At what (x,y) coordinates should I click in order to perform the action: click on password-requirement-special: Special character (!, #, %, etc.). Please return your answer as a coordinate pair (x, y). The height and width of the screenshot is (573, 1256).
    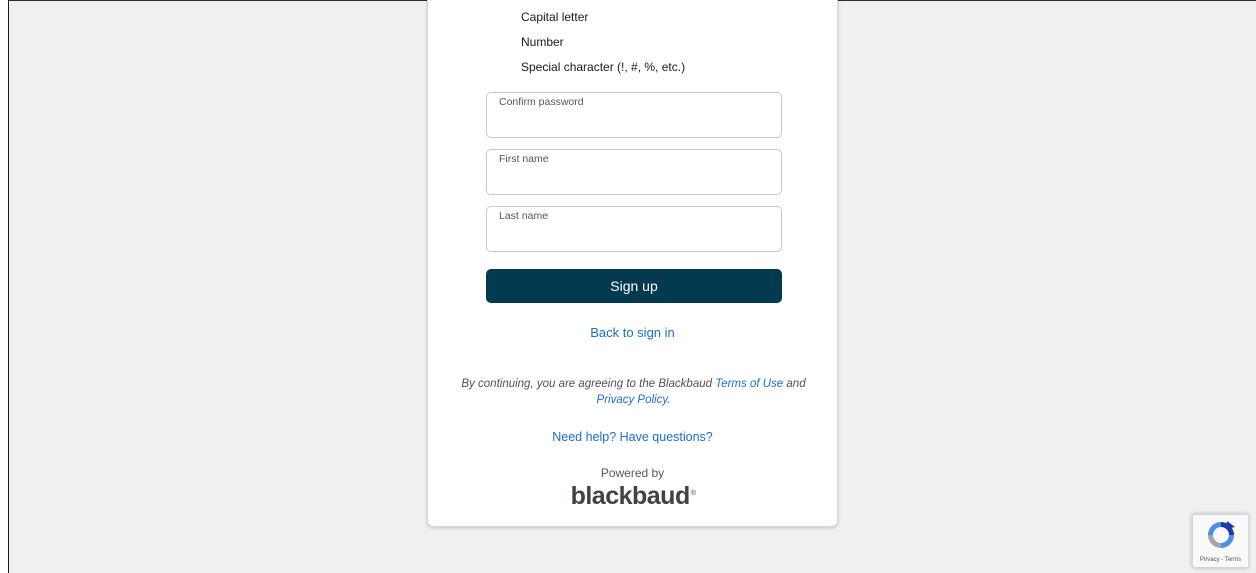
    Looking at the image, I should click on (603, 67).